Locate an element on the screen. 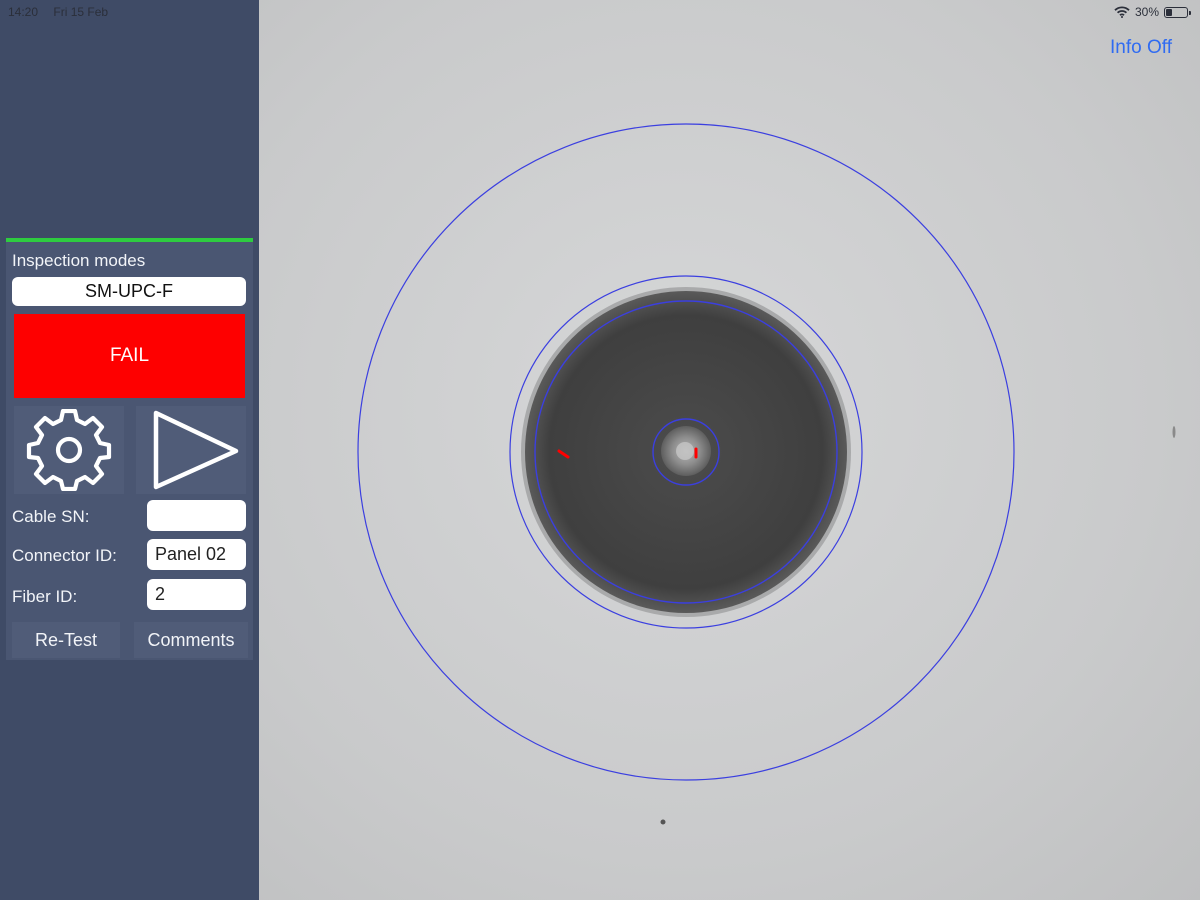  cable-sn-input is located at coordinates (196, 515).